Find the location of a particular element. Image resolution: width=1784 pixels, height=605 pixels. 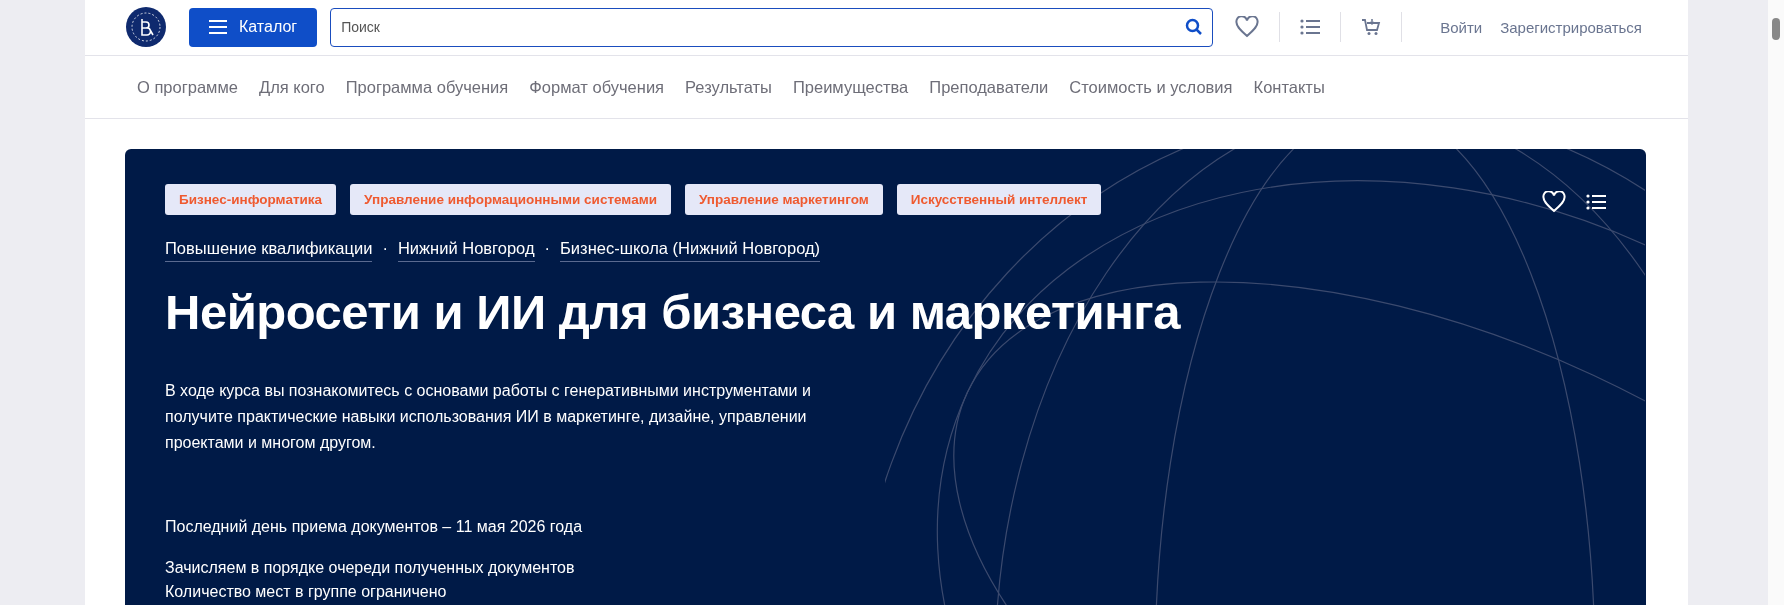

favorites-icon is located at coordinates (1247, 27).